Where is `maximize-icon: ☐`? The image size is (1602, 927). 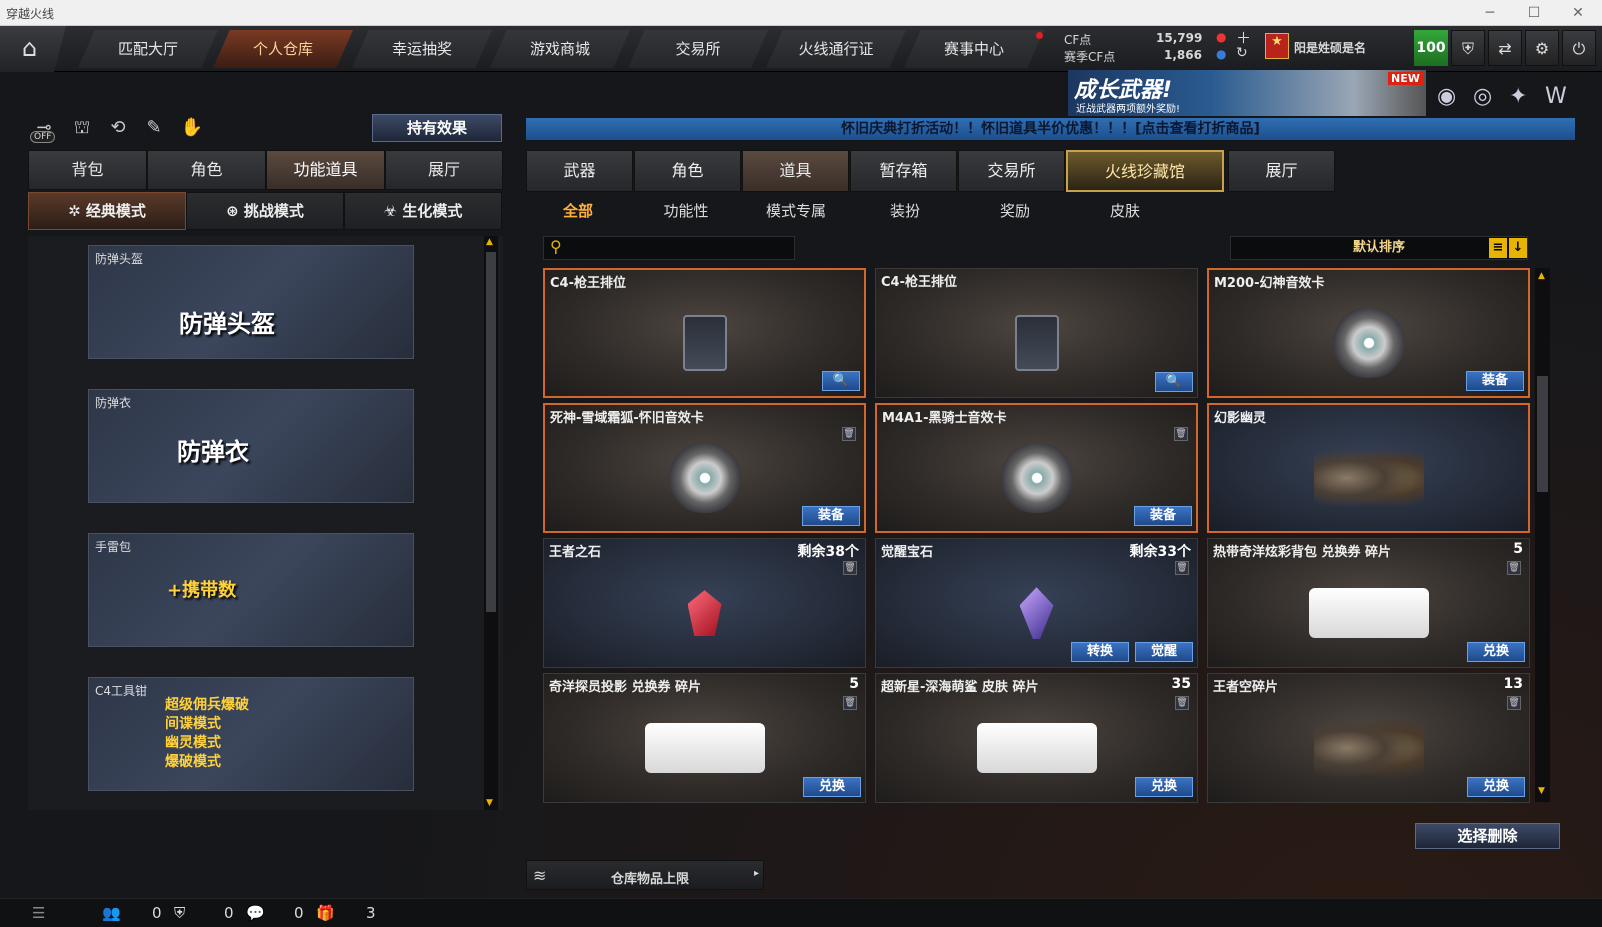
maximize-icon: ☐ is located at coordinates (1534, 13).